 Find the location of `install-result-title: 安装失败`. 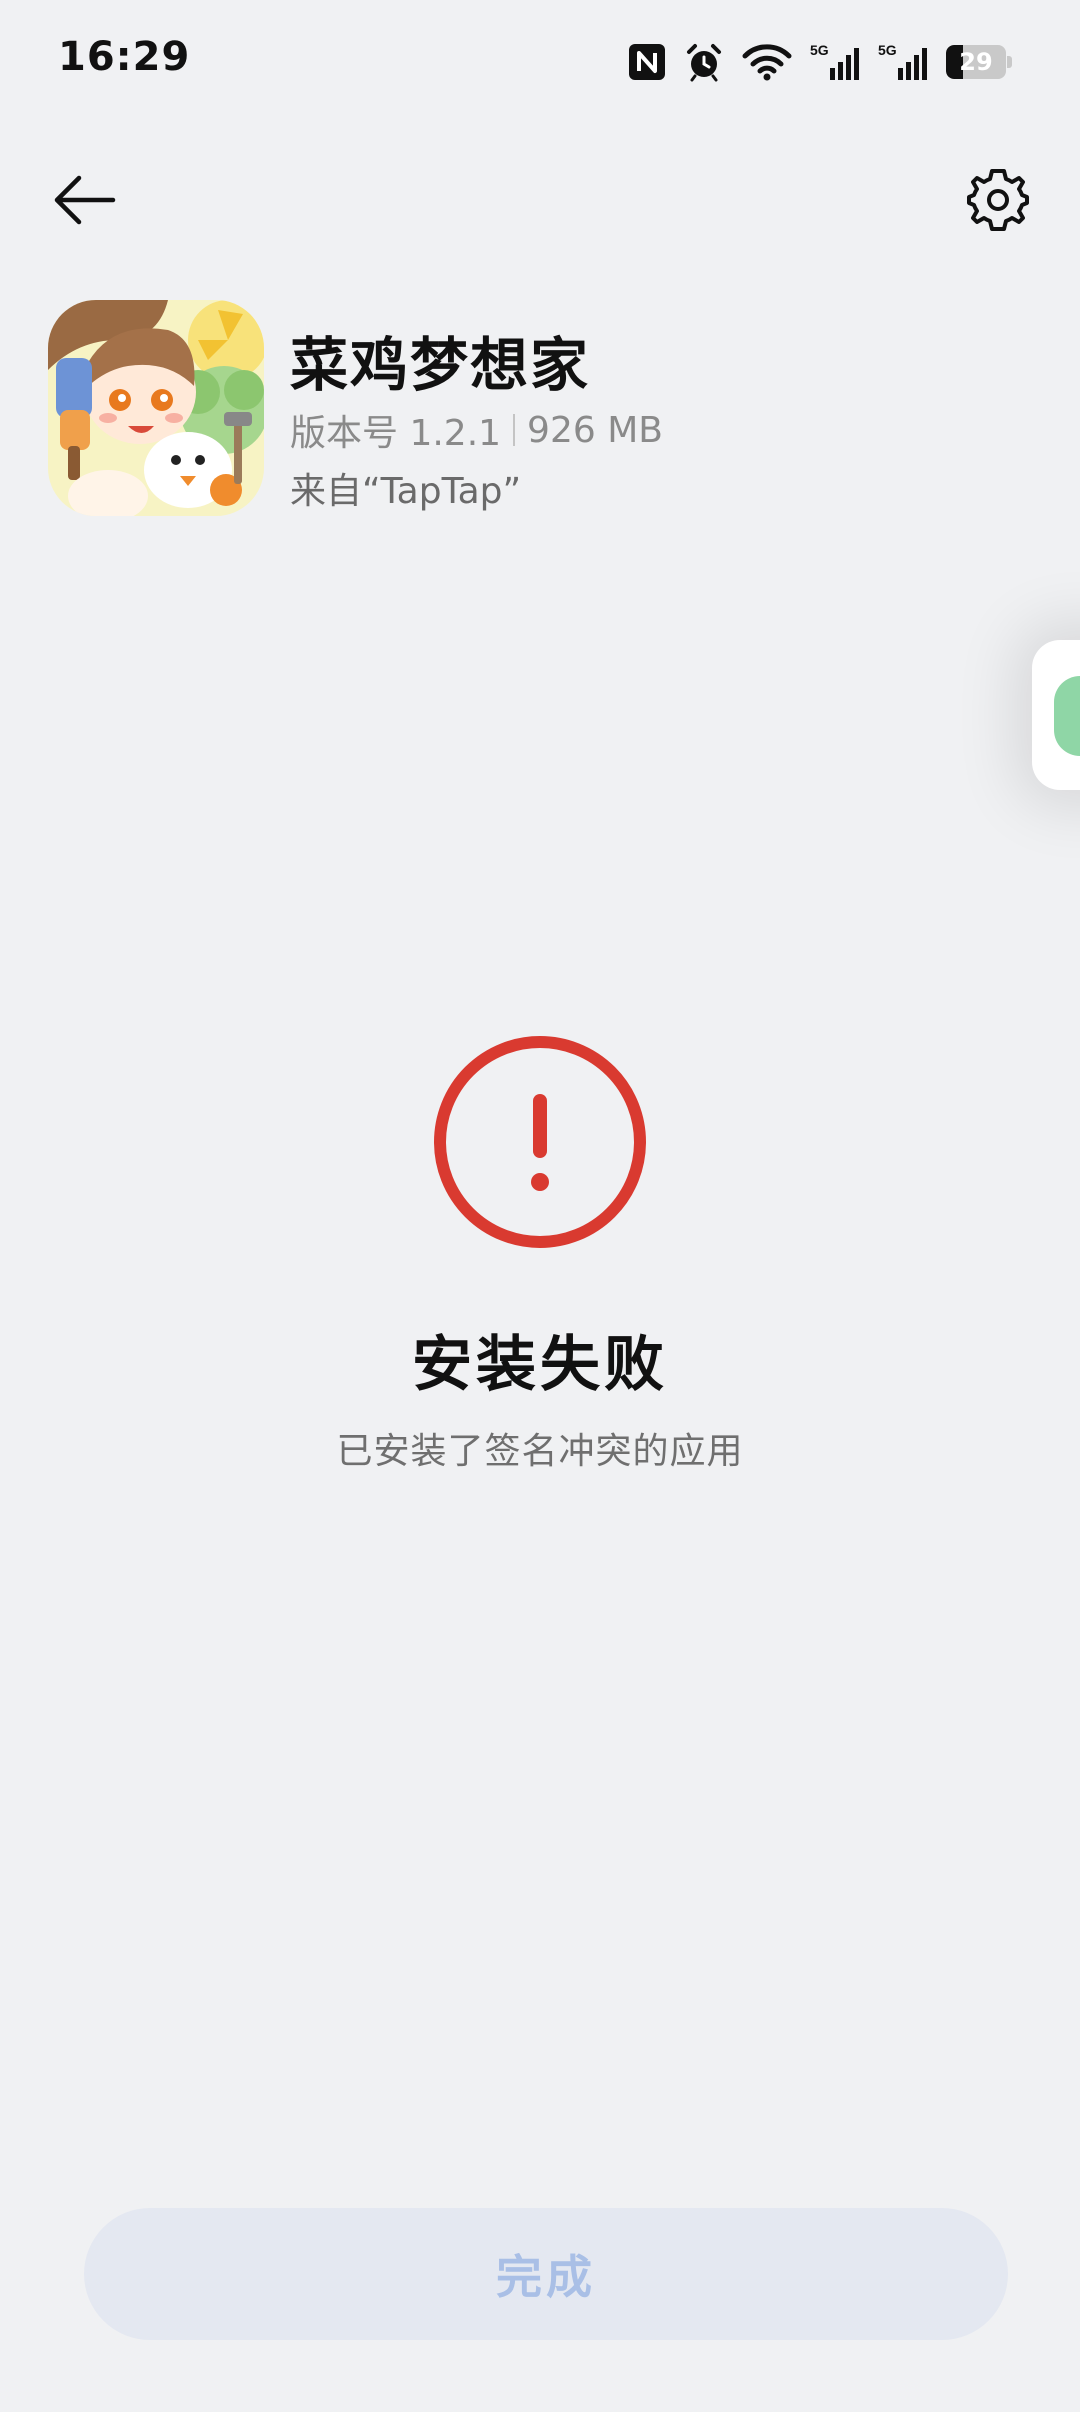

install-result-title: 安装失败 is located at coordinates (540, 1365).